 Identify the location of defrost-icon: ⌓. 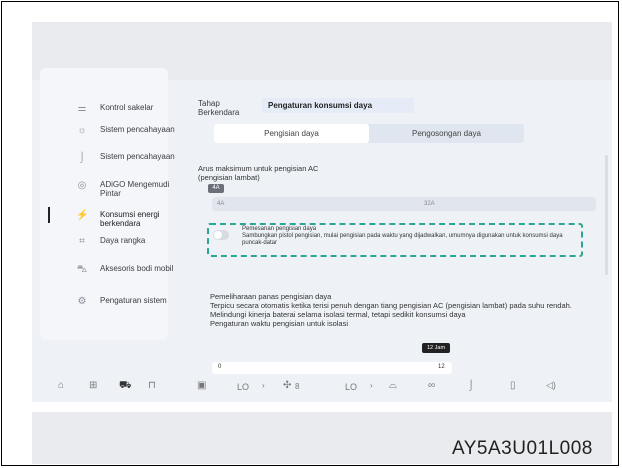
(393, 385).